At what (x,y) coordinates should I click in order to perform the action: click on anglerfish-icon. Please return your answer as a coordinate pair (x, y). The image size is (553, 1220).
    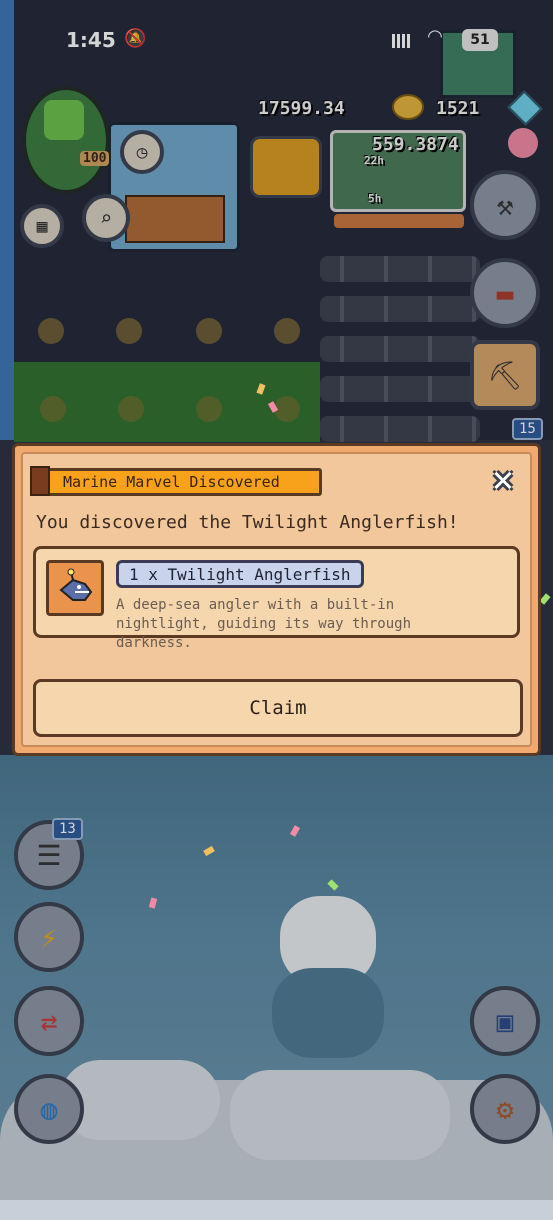
    Looking at the image, I should click on (76, 584).